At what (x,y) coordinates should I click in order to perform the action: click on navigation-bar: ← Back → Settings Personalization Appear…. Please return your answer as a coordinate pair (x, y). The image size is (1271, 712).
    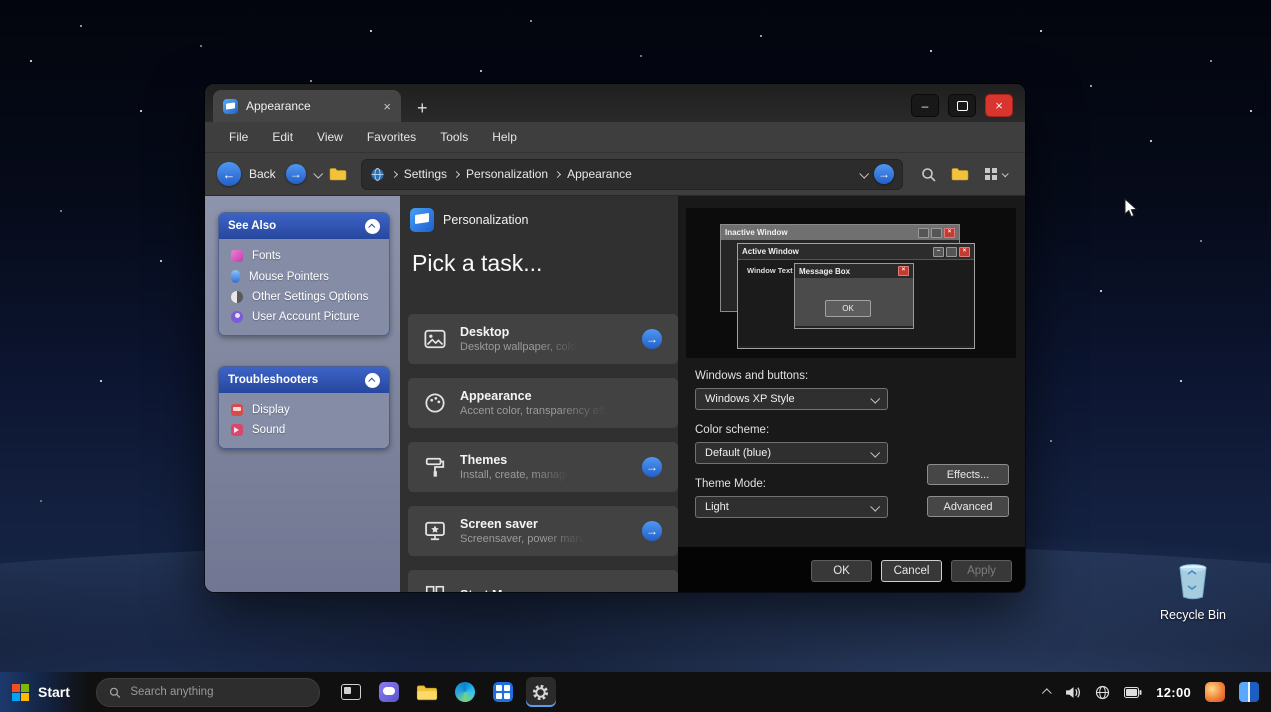
    Looking at the image, I should click on (615, 174).